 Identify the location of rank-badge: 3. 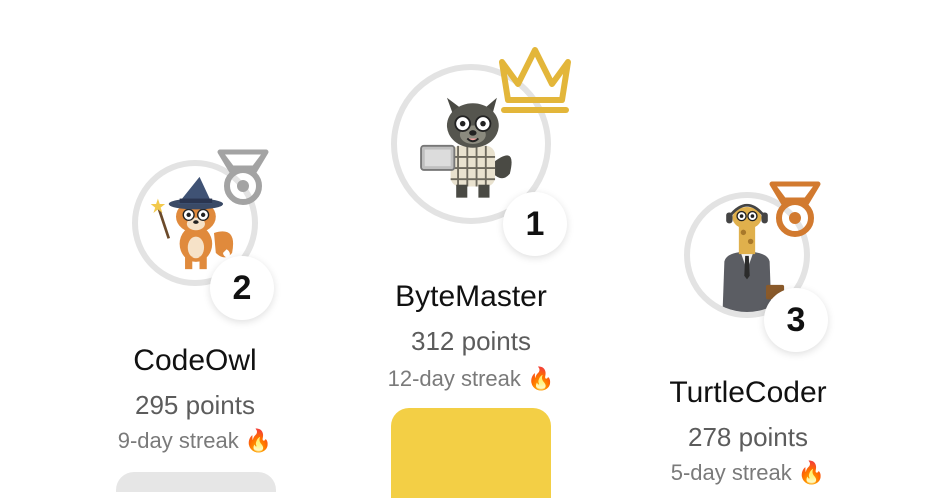
(796, 320).